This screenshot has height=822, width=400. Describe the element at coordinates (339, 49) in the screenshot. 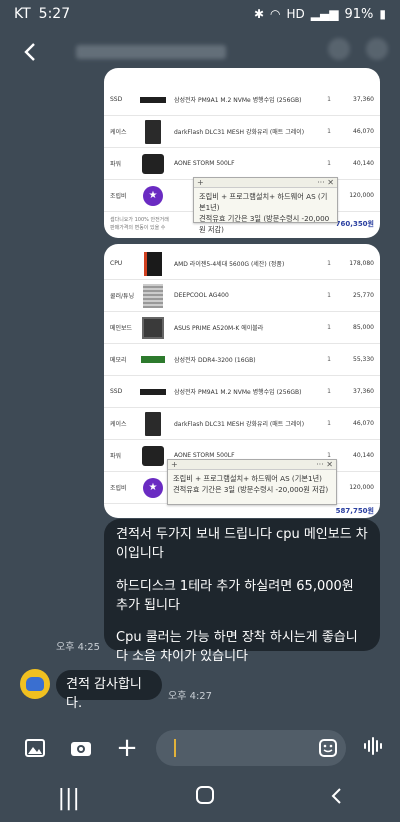

I see `search-icon` at that location.